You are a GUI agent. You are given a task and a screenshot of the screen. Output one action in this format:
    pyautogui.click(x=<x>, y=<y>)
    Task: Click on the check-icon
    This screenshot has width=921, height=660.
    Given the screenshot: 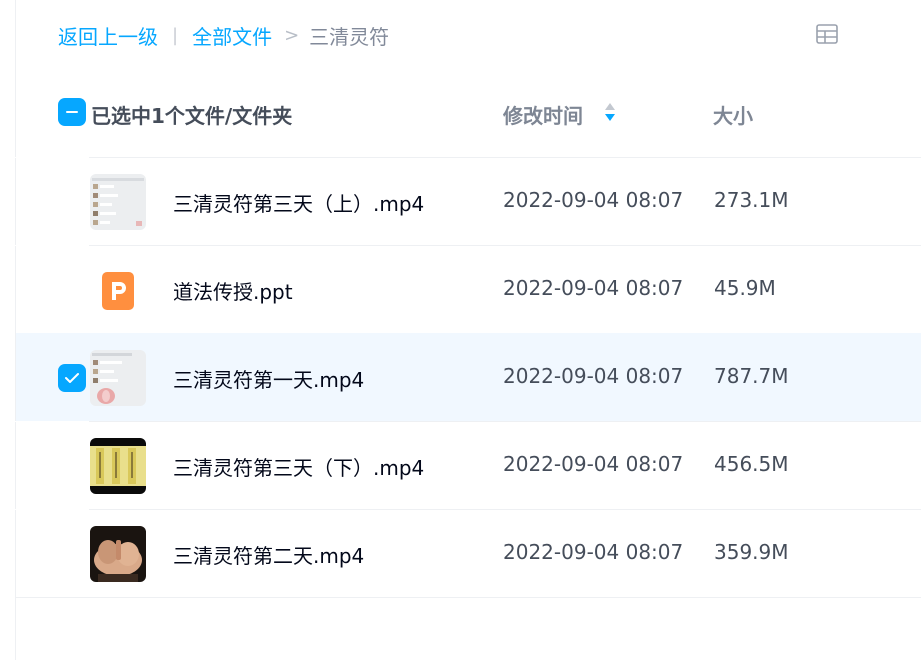 What is the action you would take?
    pyautogui.click(x=72, y=378)
    